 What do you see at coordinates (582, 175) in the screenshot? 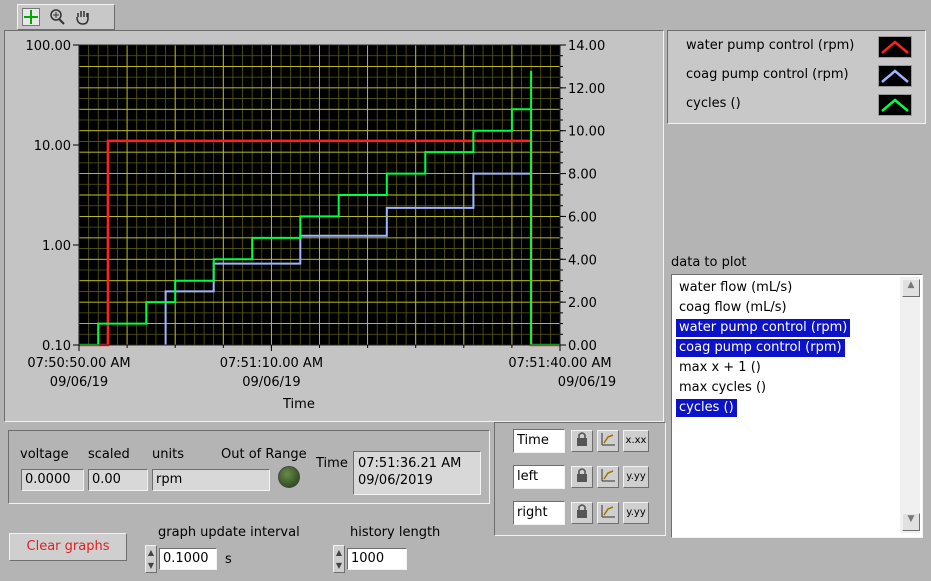
I see `y-right-tick-label: 8.00` at bounding box center [582, 175].